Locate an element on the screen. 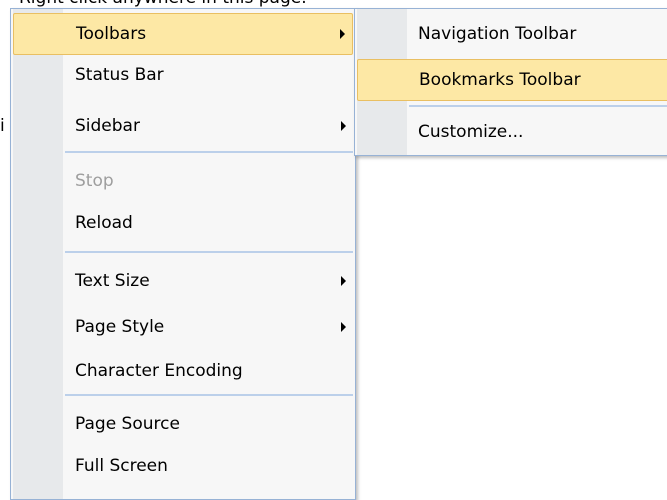  menu-item-label: Toolbars is located at coordinates (111, 34).